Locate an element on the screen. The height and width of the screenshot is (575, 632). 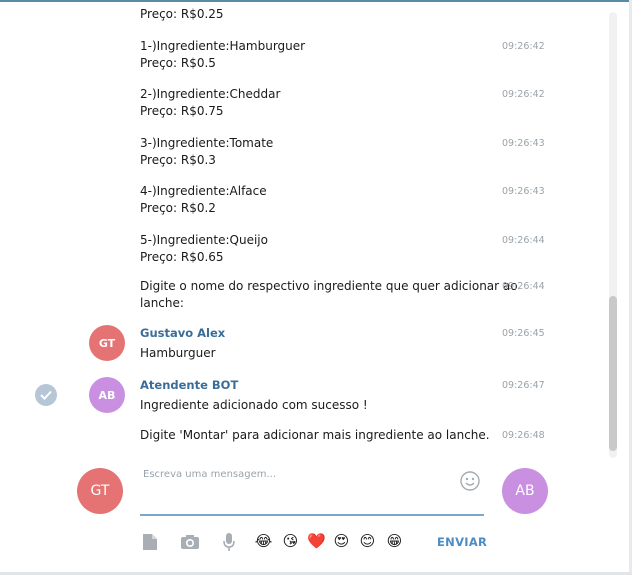
check-circle-icon is located at coordinates (46, 395).